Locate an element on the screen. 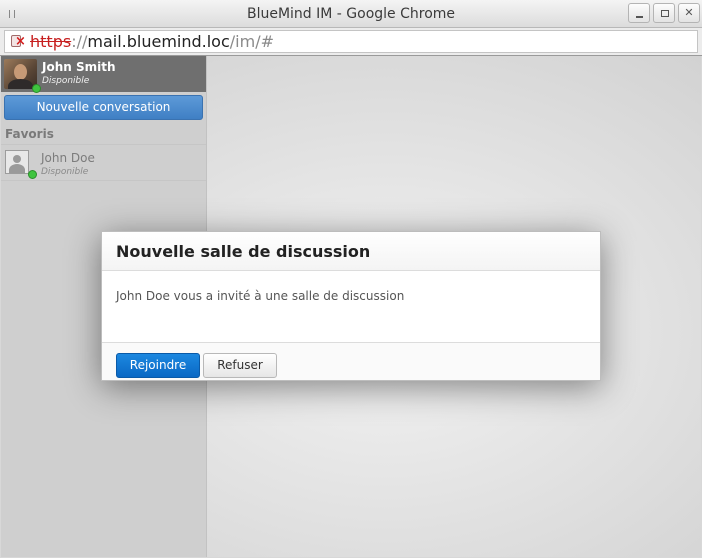 This screenshot has height=558, width=702. dialog-title: Nouvelle salle de discussion is located at coordinates (243, 251).